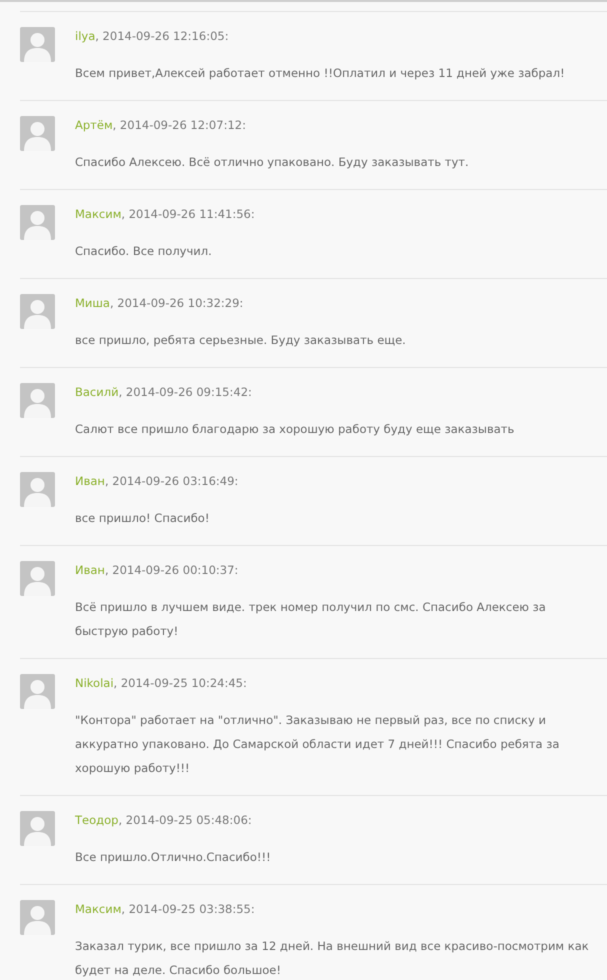 Image resolution: width=607 pixels, height=980 pixels. I want to click on author-link: Теодор, so click(96, 820).